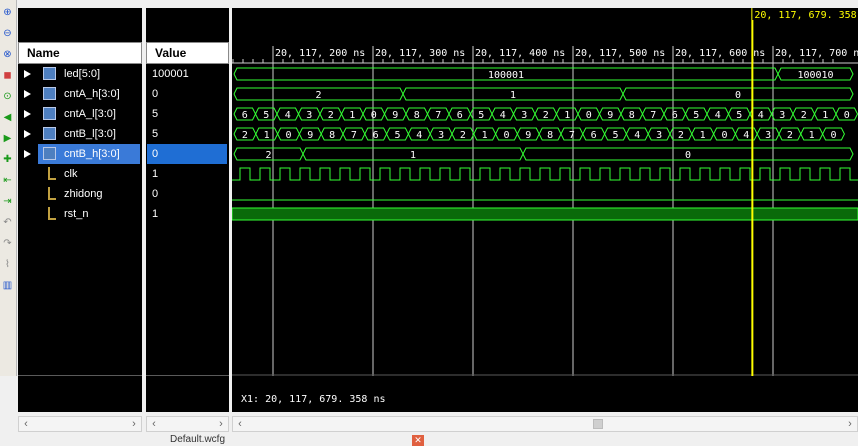  Describe the element at coordinates (7, 159) in the screenshot. I see `add-marker-icon: ✚` at that location.